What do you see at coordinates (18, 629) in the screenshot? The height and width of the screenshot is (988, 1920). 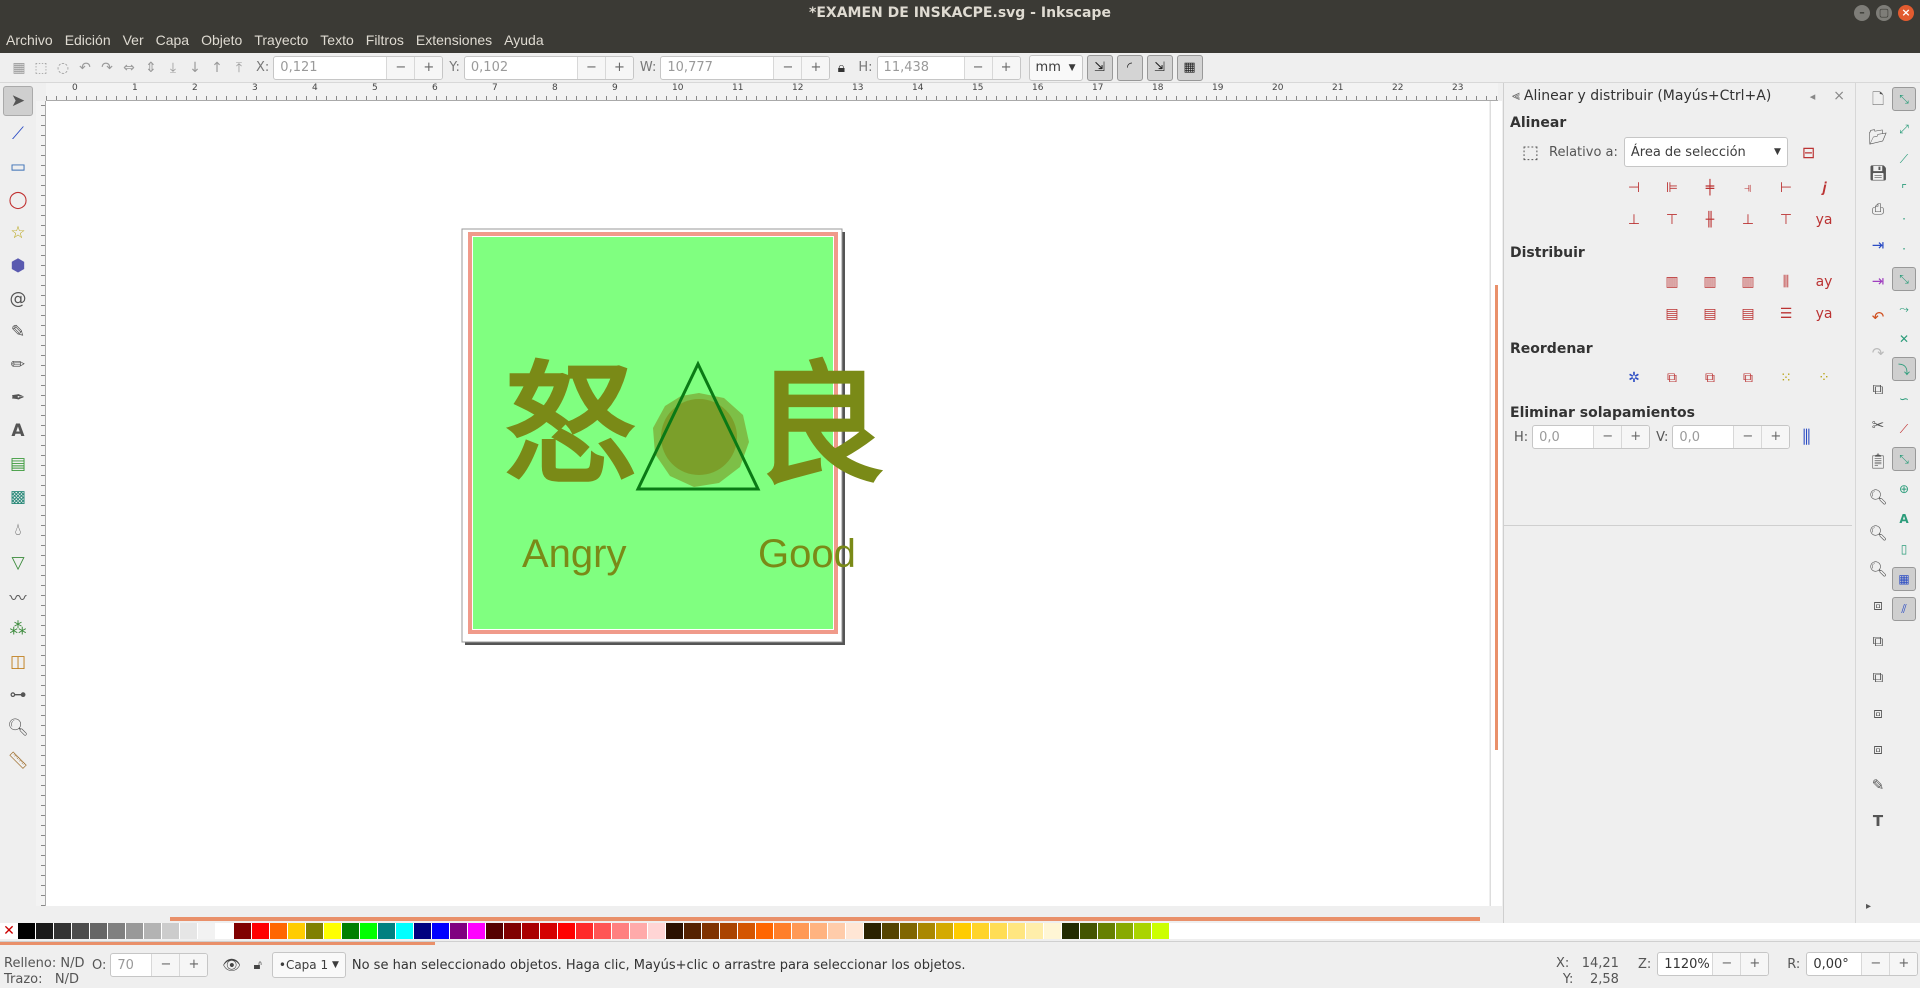 I see `spray-tool-icon: ⁂` at bounding box center [18, 629].